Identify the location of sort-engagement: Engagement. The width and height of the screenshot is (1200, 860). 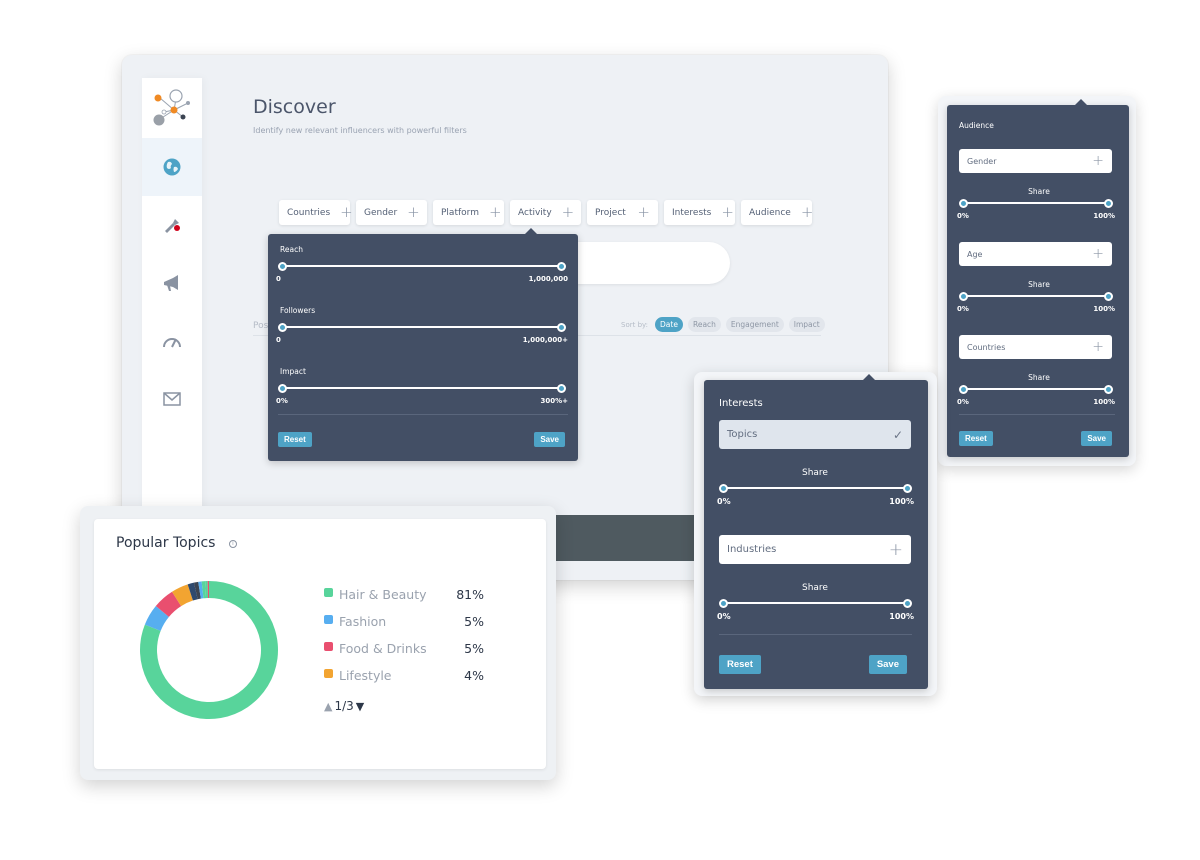
(754, 324).